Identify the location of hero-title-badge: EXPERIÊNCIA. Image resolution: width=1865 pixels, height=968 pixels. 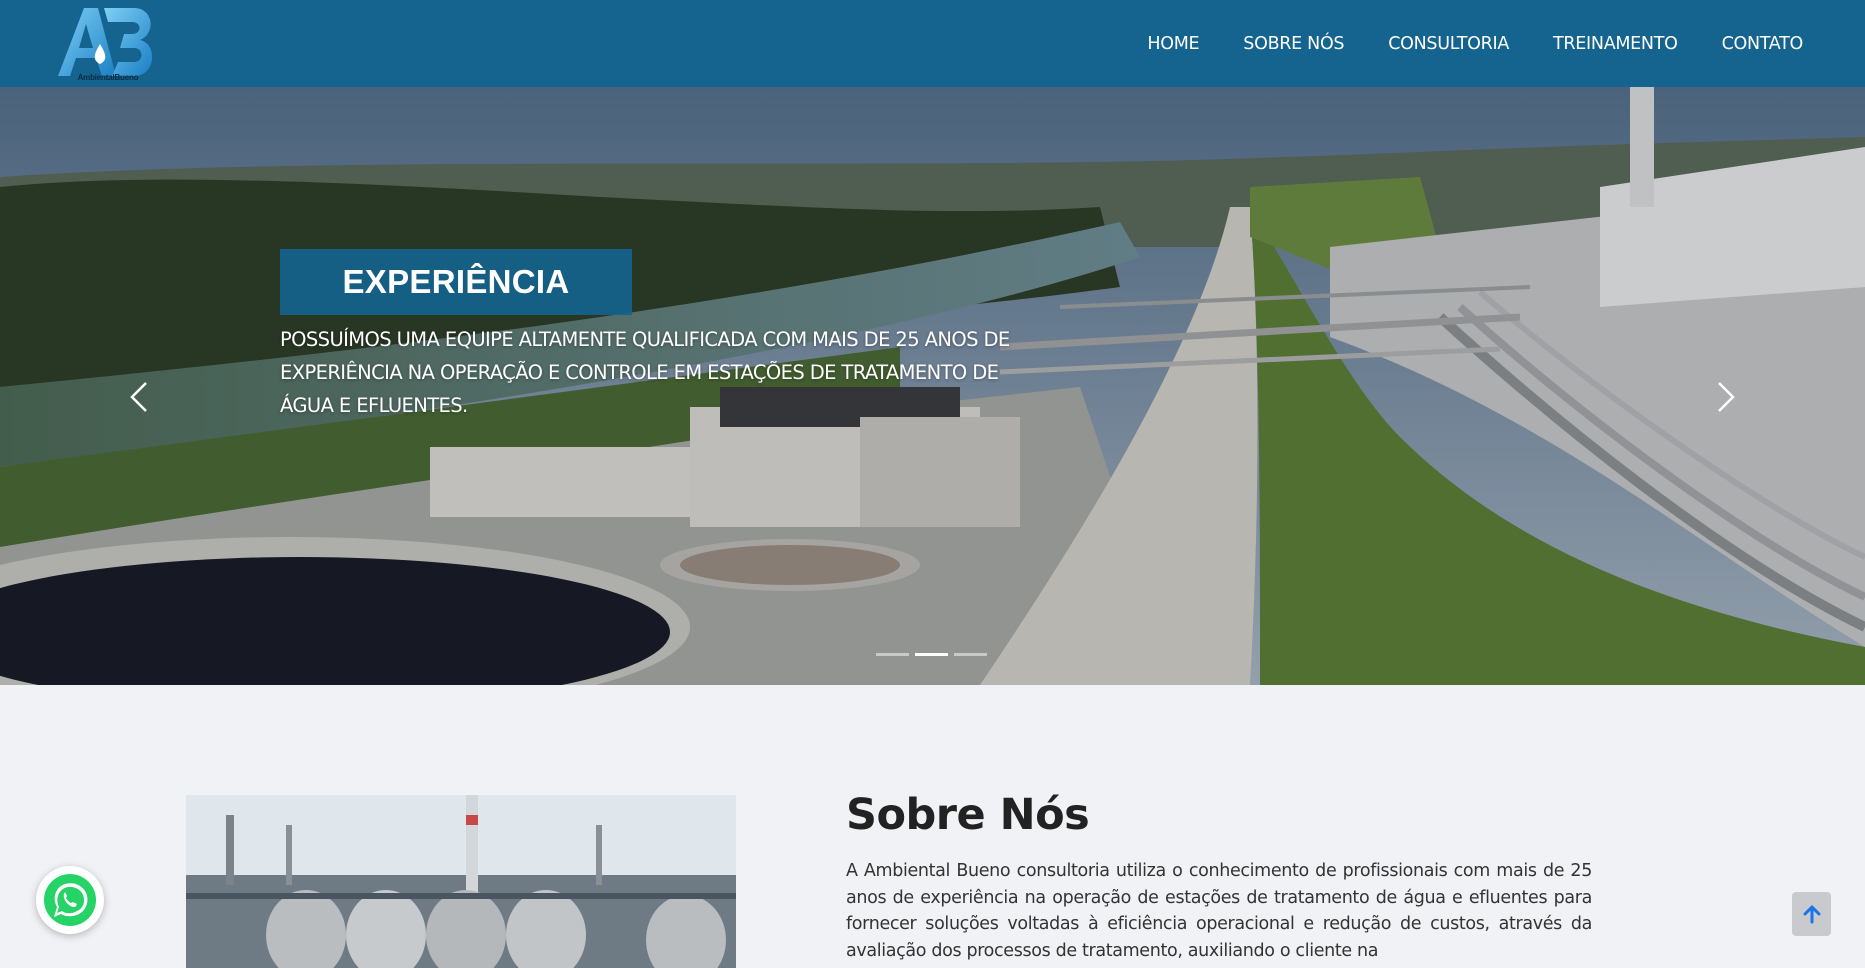
(456, 282).